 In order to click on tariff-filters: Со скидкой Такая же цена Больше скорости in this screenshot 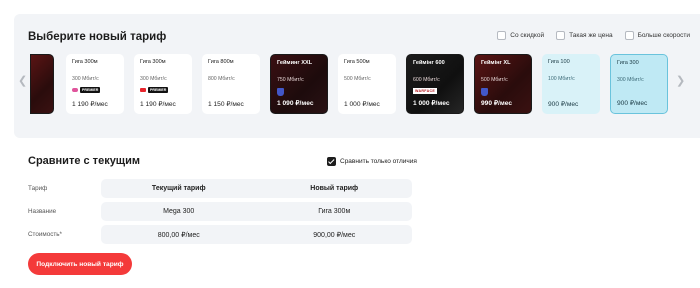, I will do `click(593, 35)`.